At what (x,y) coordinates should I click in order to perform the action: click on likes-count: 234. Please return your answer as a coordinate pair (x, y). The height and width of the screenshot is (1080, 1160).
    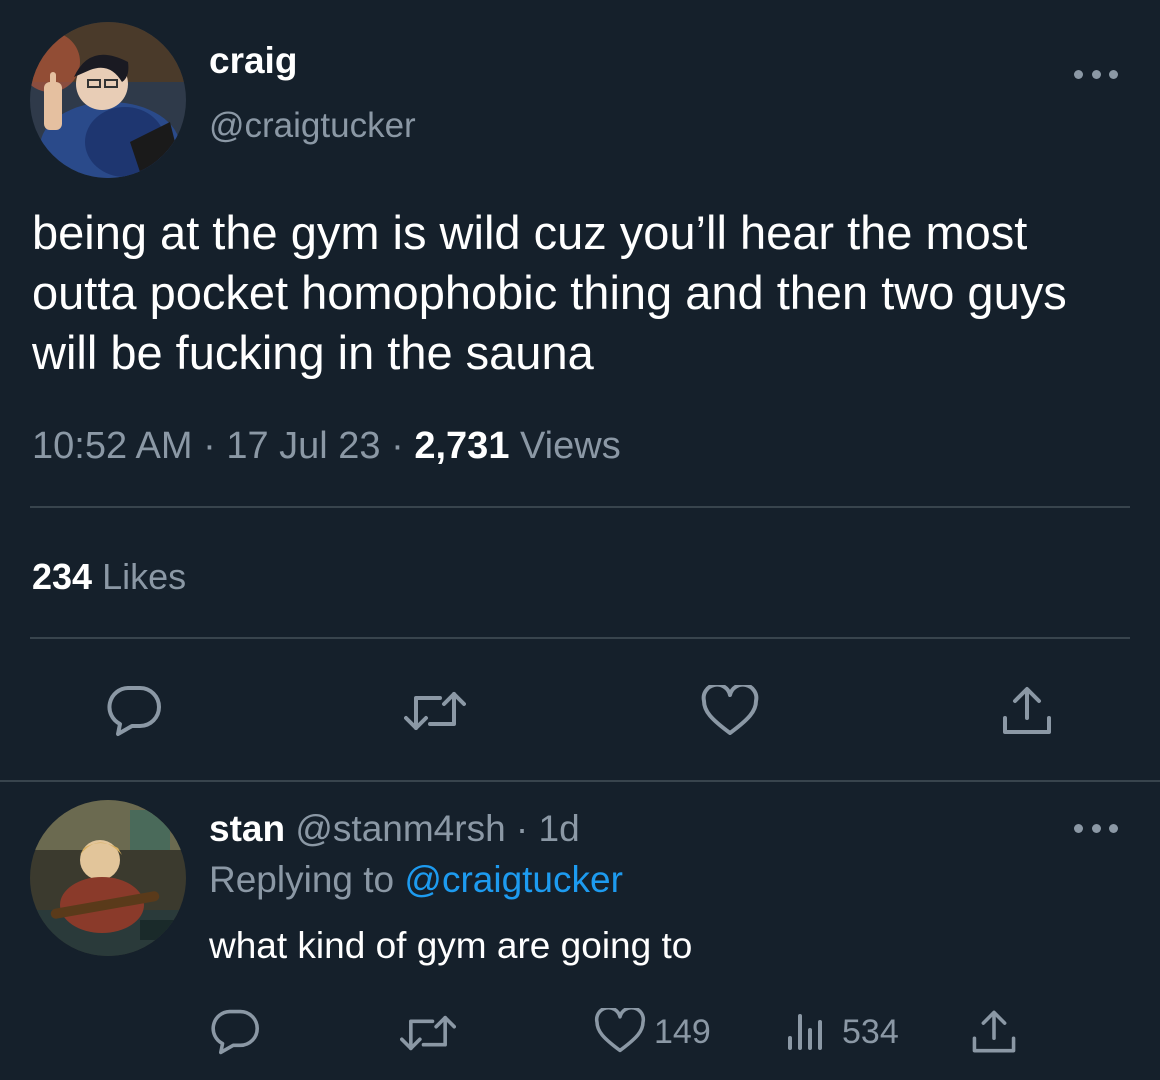
    Looking at the image, I should click on (62, 576).